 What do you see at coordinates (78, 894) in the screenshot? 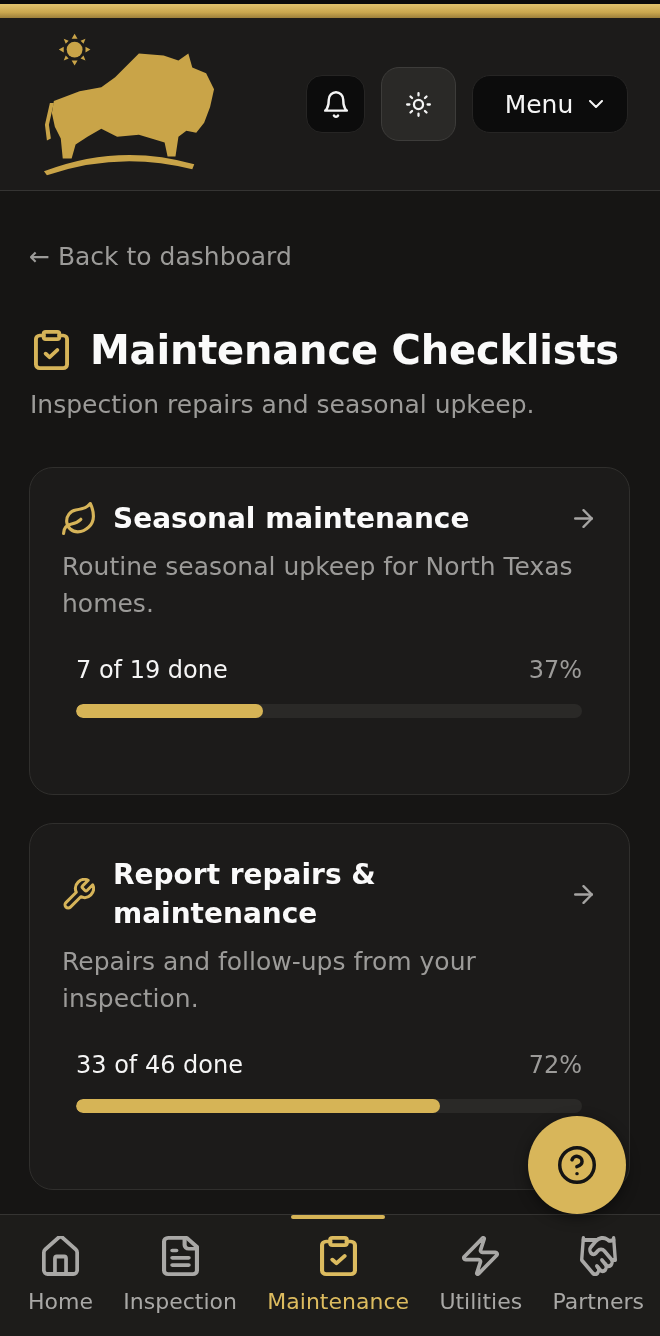
I see `wrench-icon` at bounding box center [78, 894].